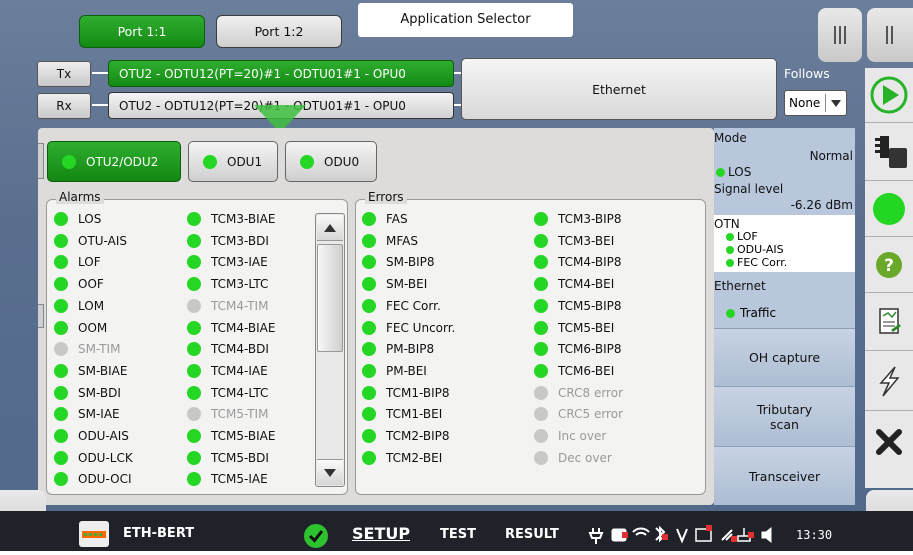 The height and width of the screenshot is (555, 913). Describe the element at coordinates (680, 534) in the screenshot. I see `system-tray-icons` at that location.